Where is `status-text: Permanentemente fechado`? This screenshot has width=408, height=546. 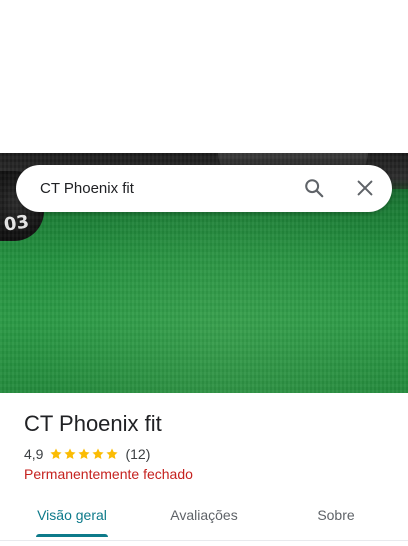
status-text: Permanentemente fechado is located at coordinates (108, 474).